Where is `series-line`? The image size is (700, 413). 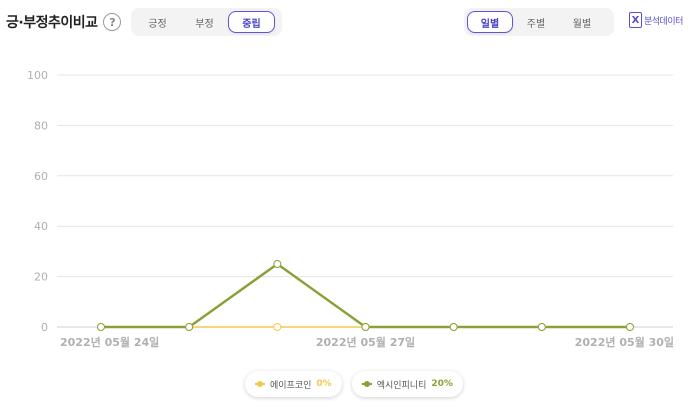 series-line is located at coordinates (365, 295).